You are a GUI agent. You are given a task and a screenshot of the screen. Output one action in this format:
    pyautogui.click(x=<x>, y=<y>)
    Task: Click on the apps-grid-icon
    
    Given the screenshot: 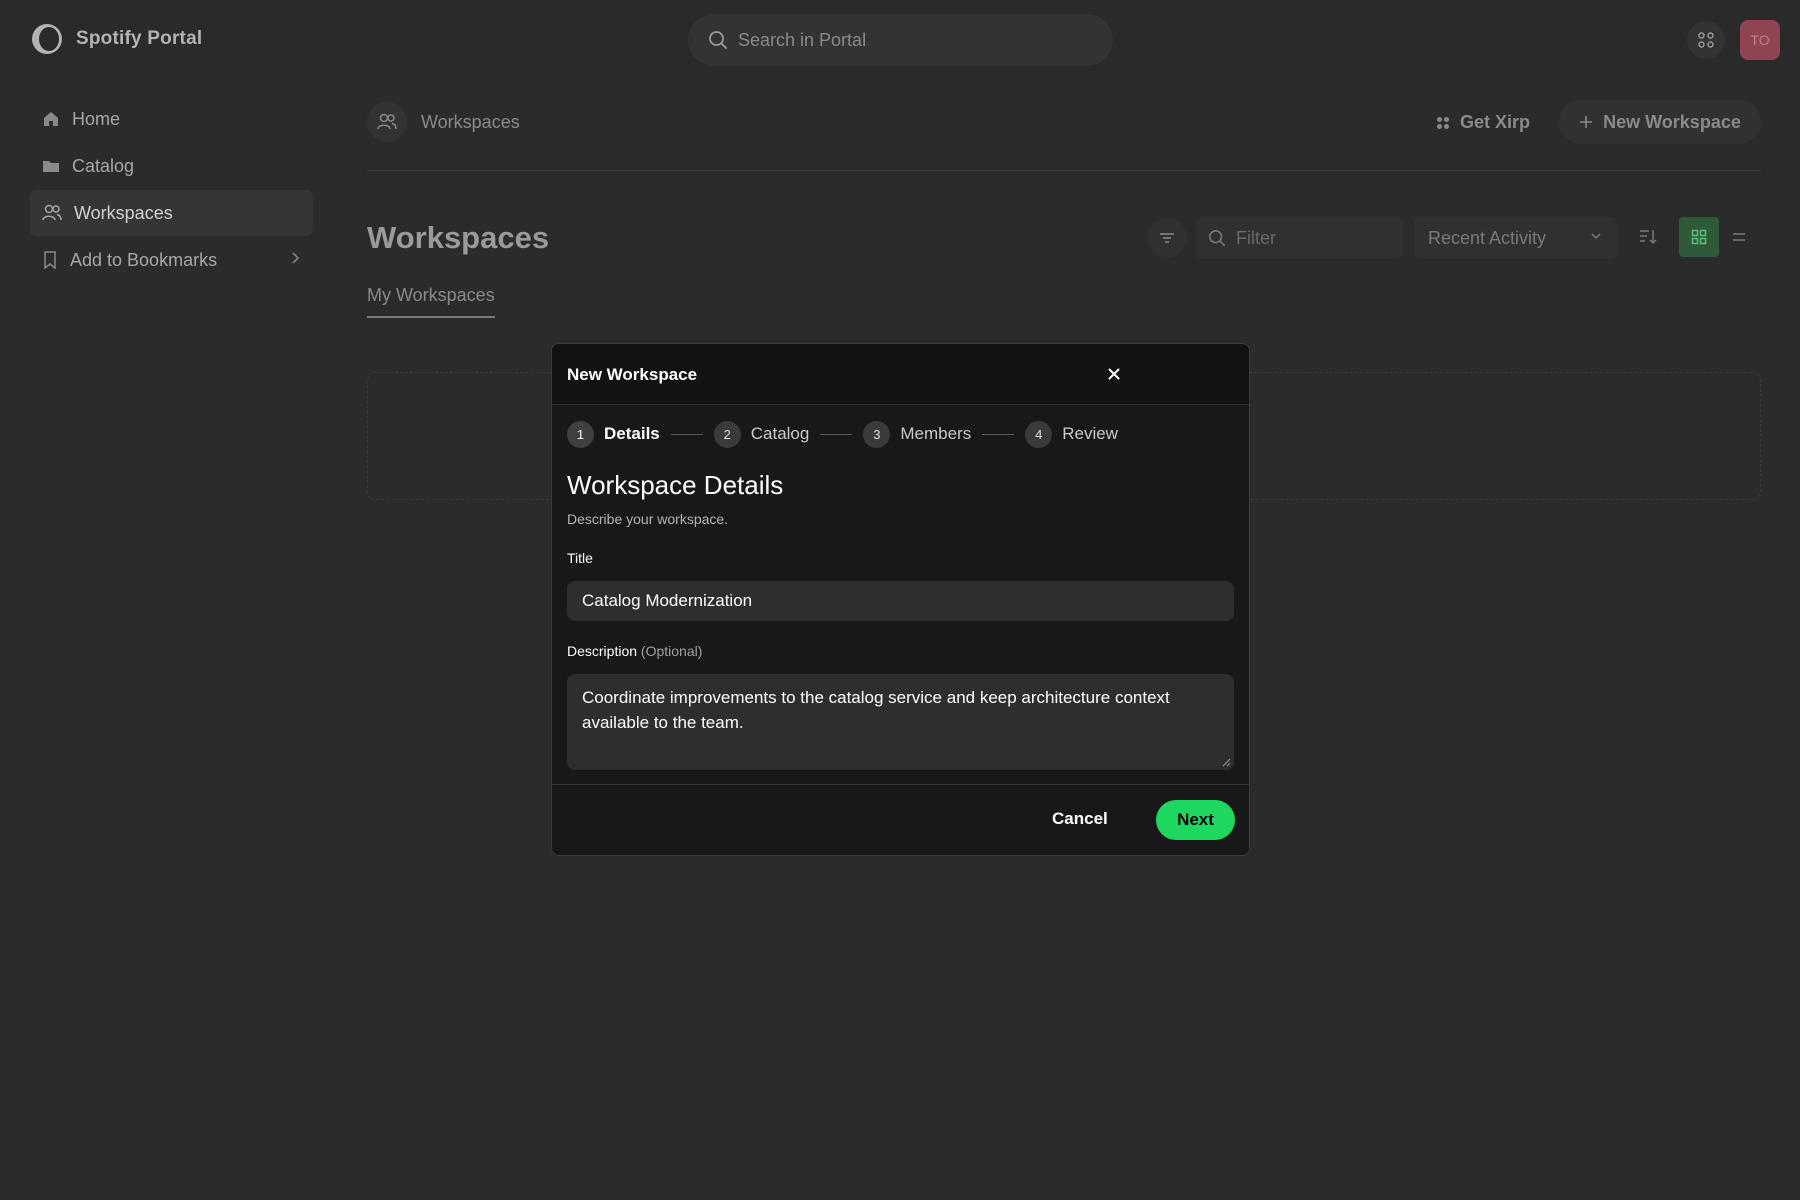 What is the action you would take?
    pyautogui.click(x=1706, y=40)
    